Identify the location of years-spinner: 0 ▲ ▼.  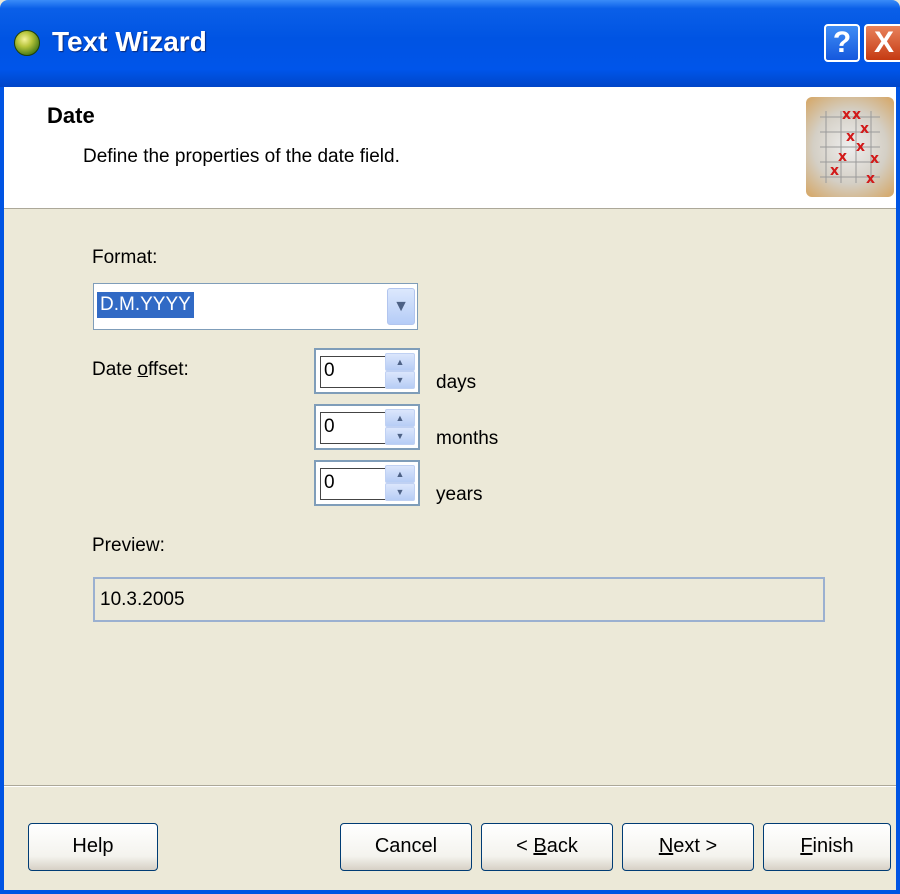
(367, 483).